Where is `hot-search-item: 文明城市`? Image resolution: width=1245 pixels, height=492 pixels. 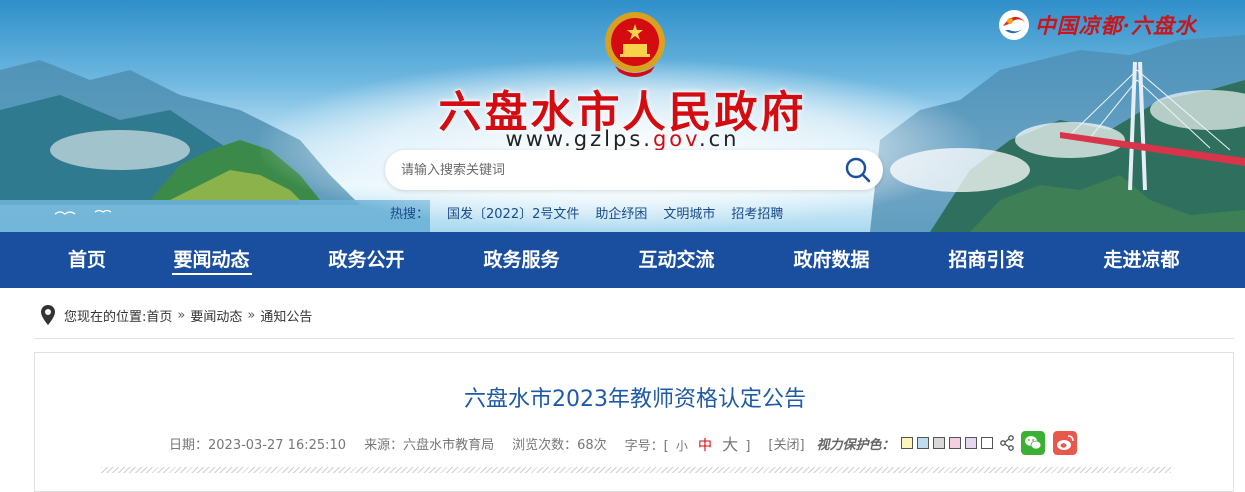 hot-search-item: 文明城市 is located at coordinates (689, 212).